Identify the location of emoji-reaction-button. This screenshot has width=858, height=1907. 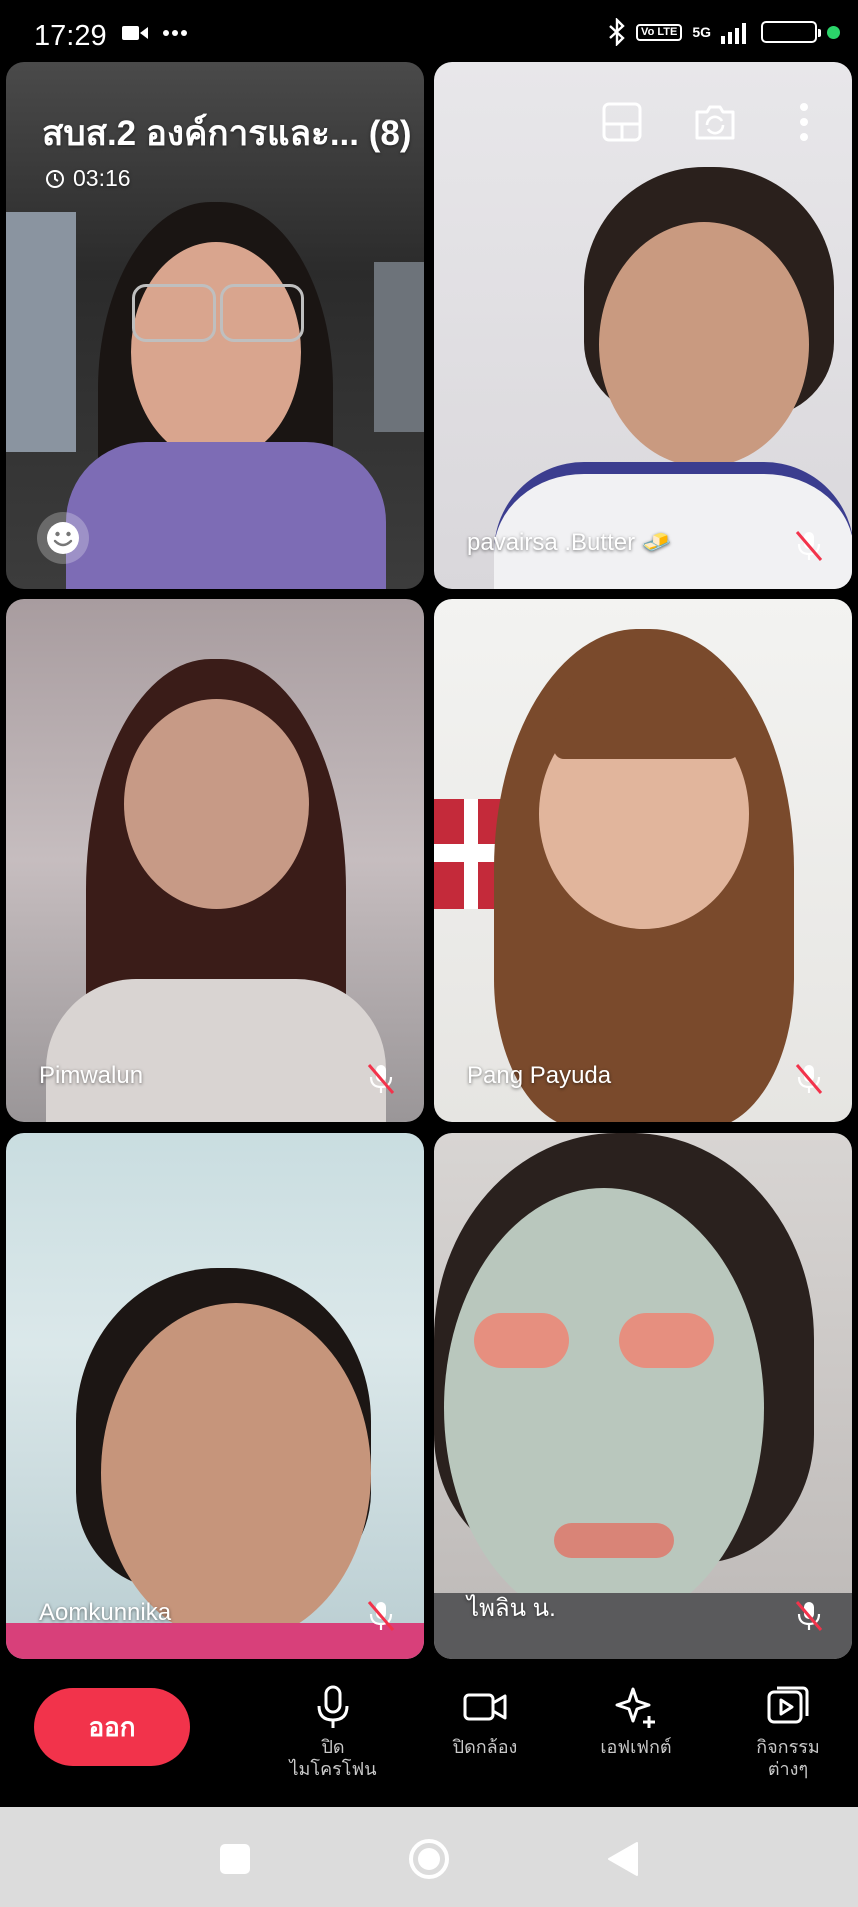
(63, 538).